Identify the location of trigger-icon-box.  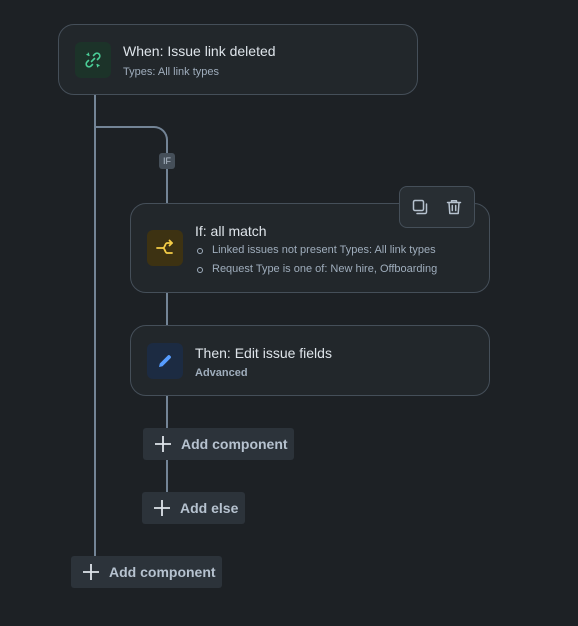
(93, 60).